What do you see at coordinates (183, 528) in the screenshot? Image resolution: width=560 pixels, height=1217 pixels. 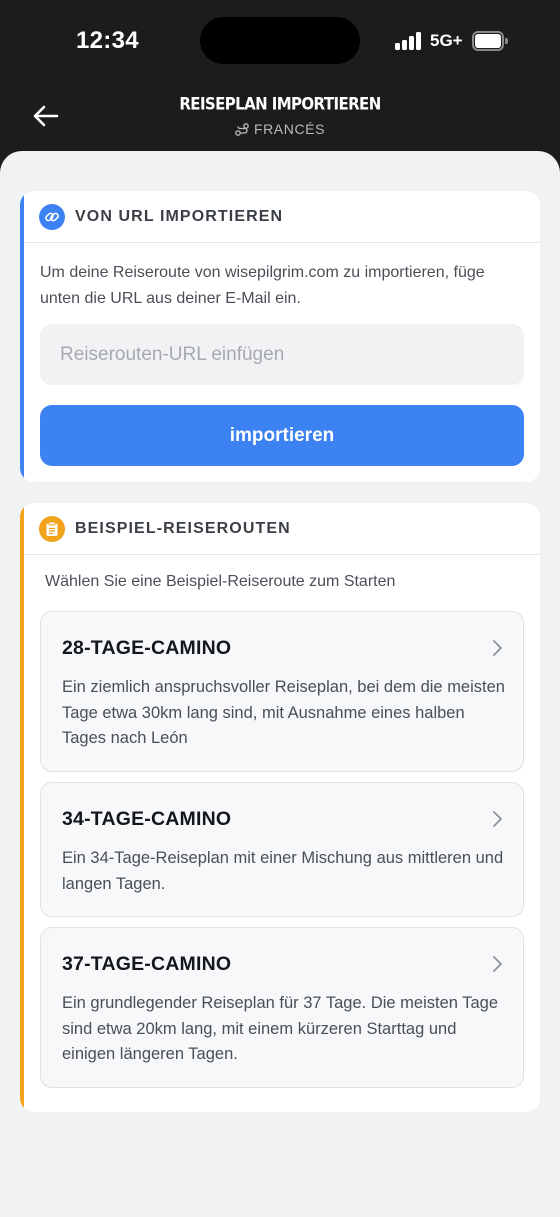 I see `examples-card-title: BEISPIEL-REISEROUTEN` at bounding box center [183, 528].